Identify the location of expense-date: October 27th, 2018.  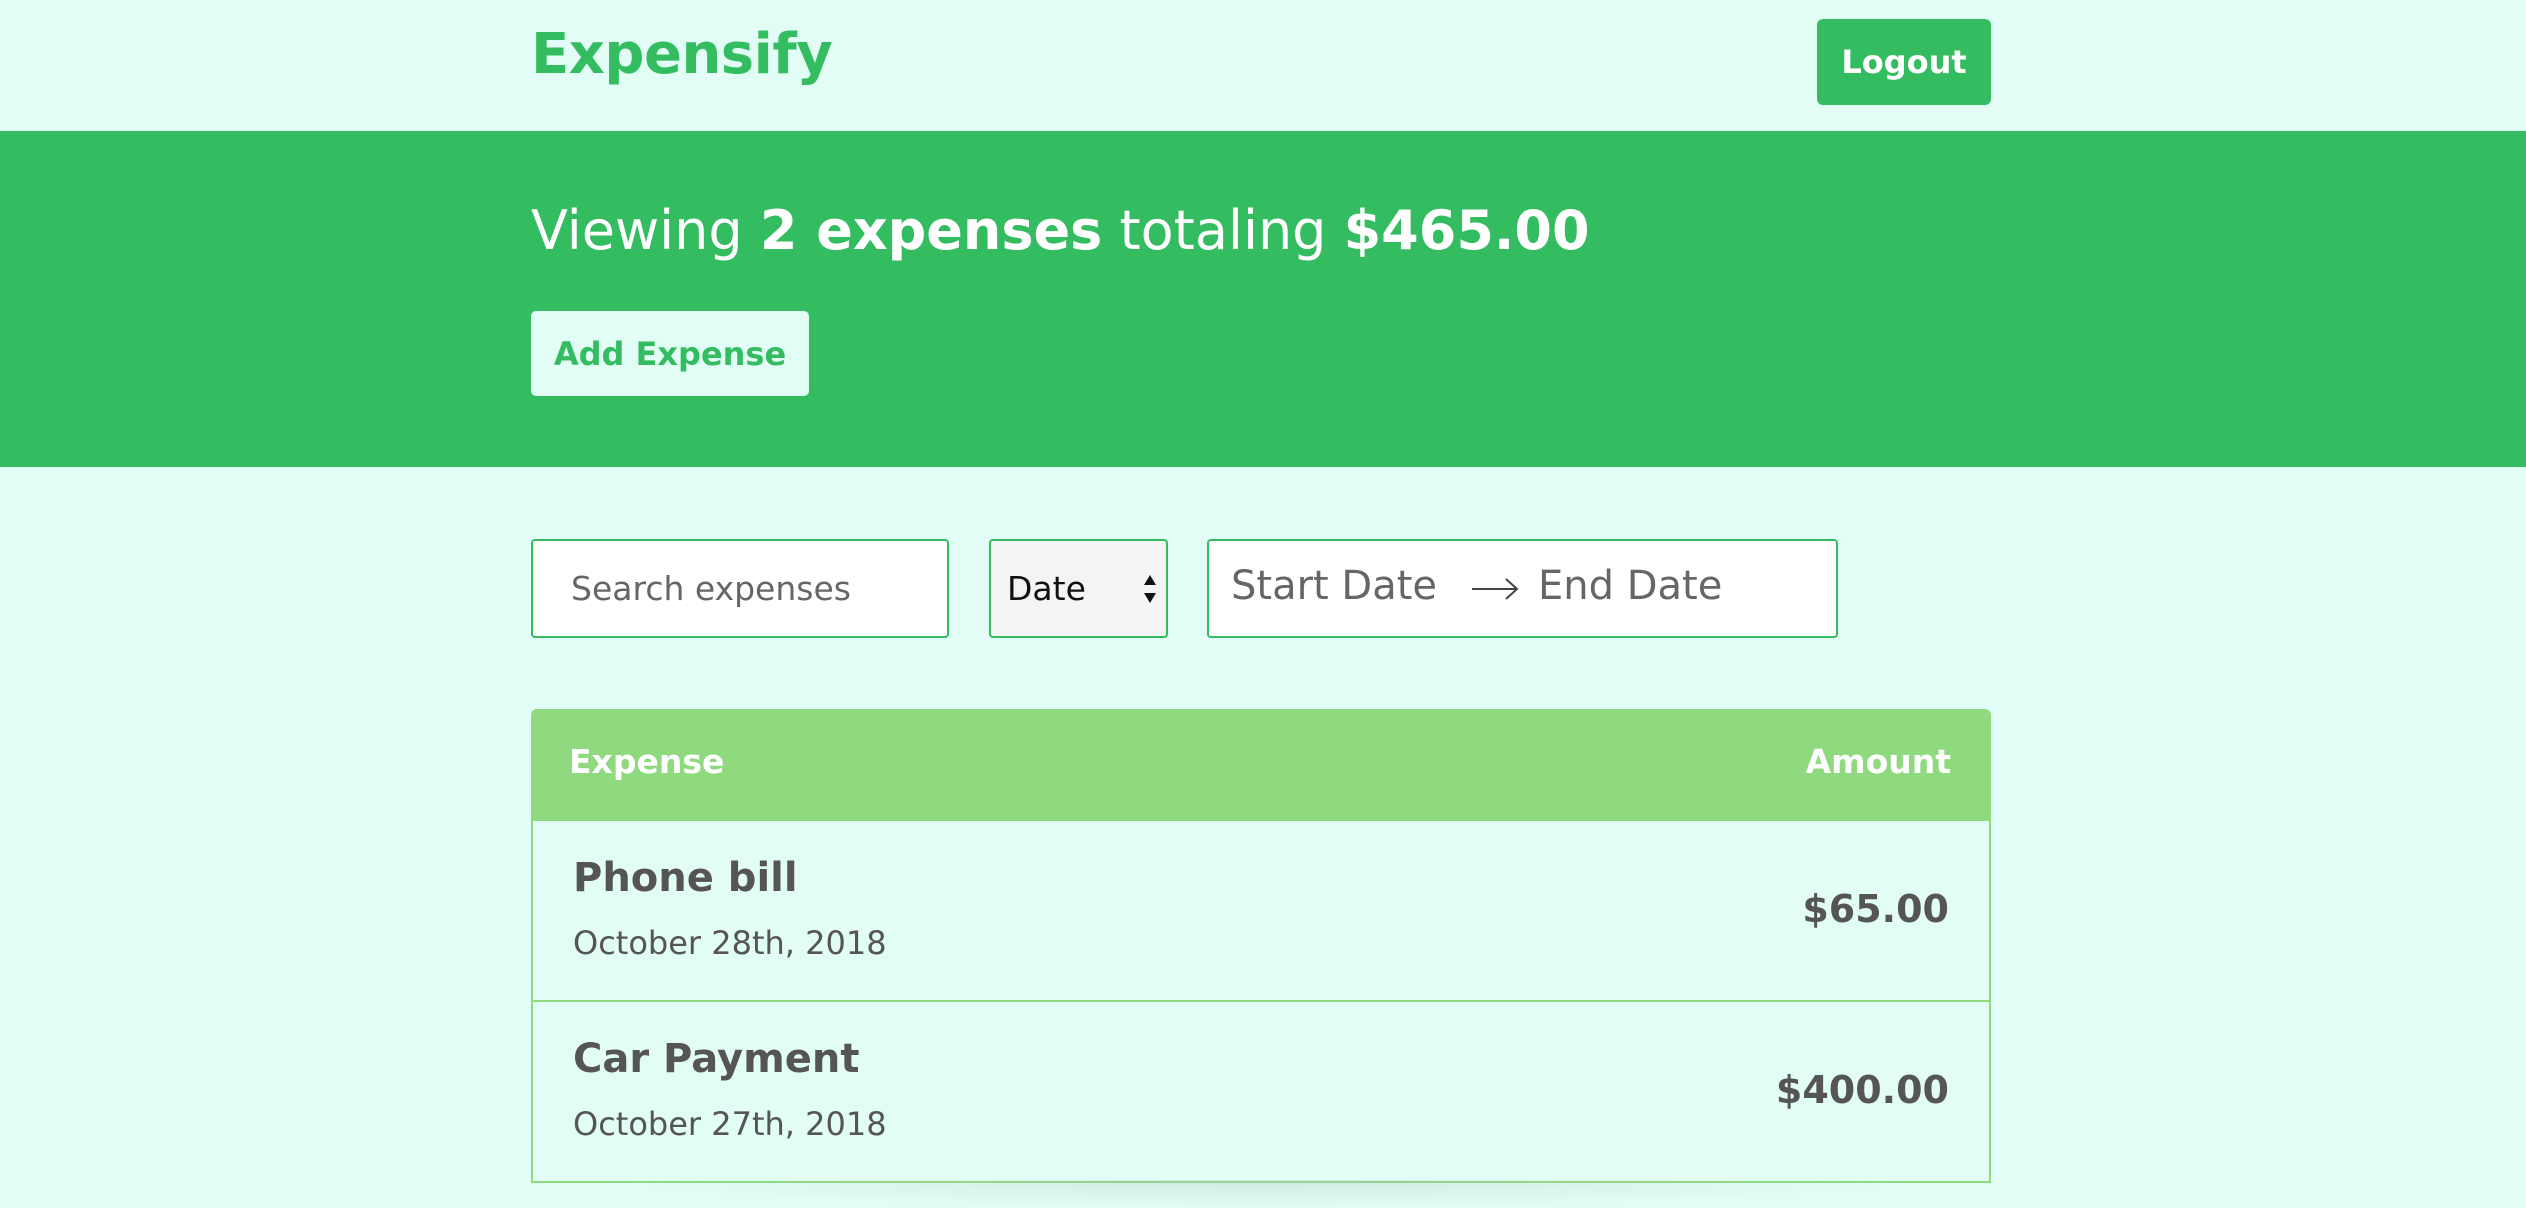
(730, 1124).